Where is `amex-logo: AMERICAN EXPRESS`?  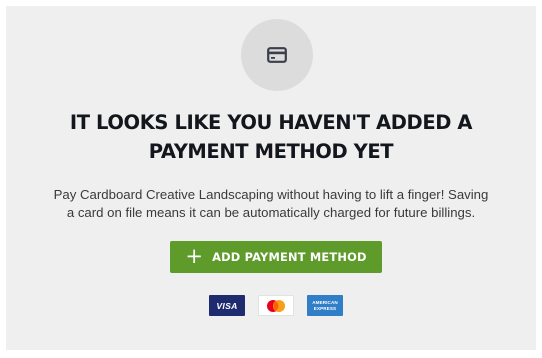 amex-logo: AMERICAN EXPRESS is located at coordinates (325, 305).